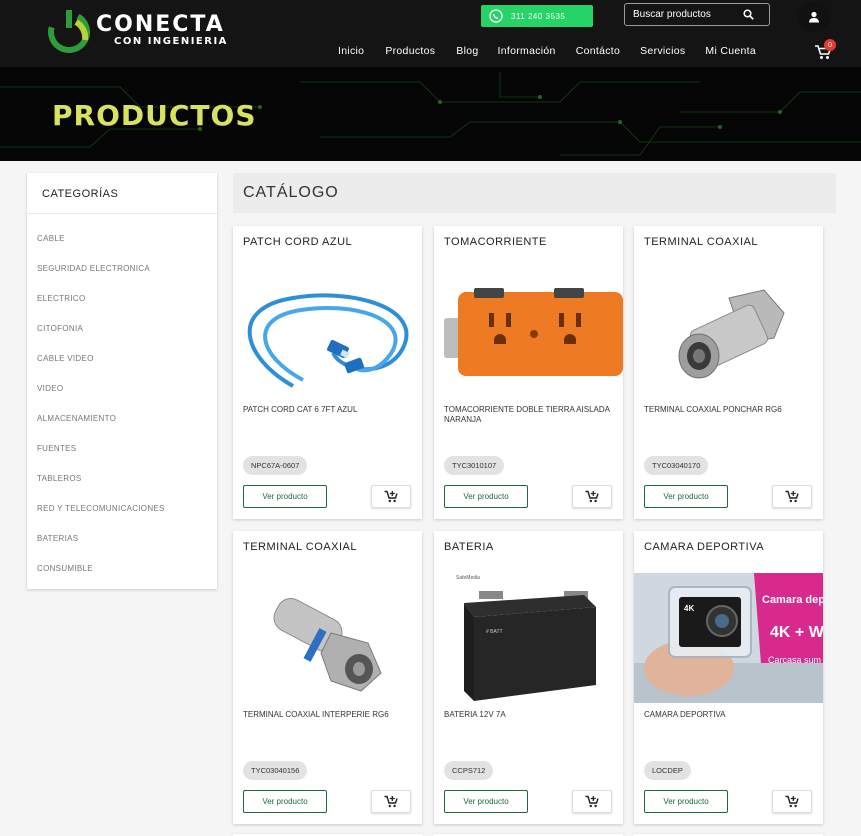 Image resolution: width=861 pixels, height=836 pixels. What do you see at coordinates (830, 45) in the screenshot?
I see `cart-count-badge: 0` at bounding box center [830, 45].